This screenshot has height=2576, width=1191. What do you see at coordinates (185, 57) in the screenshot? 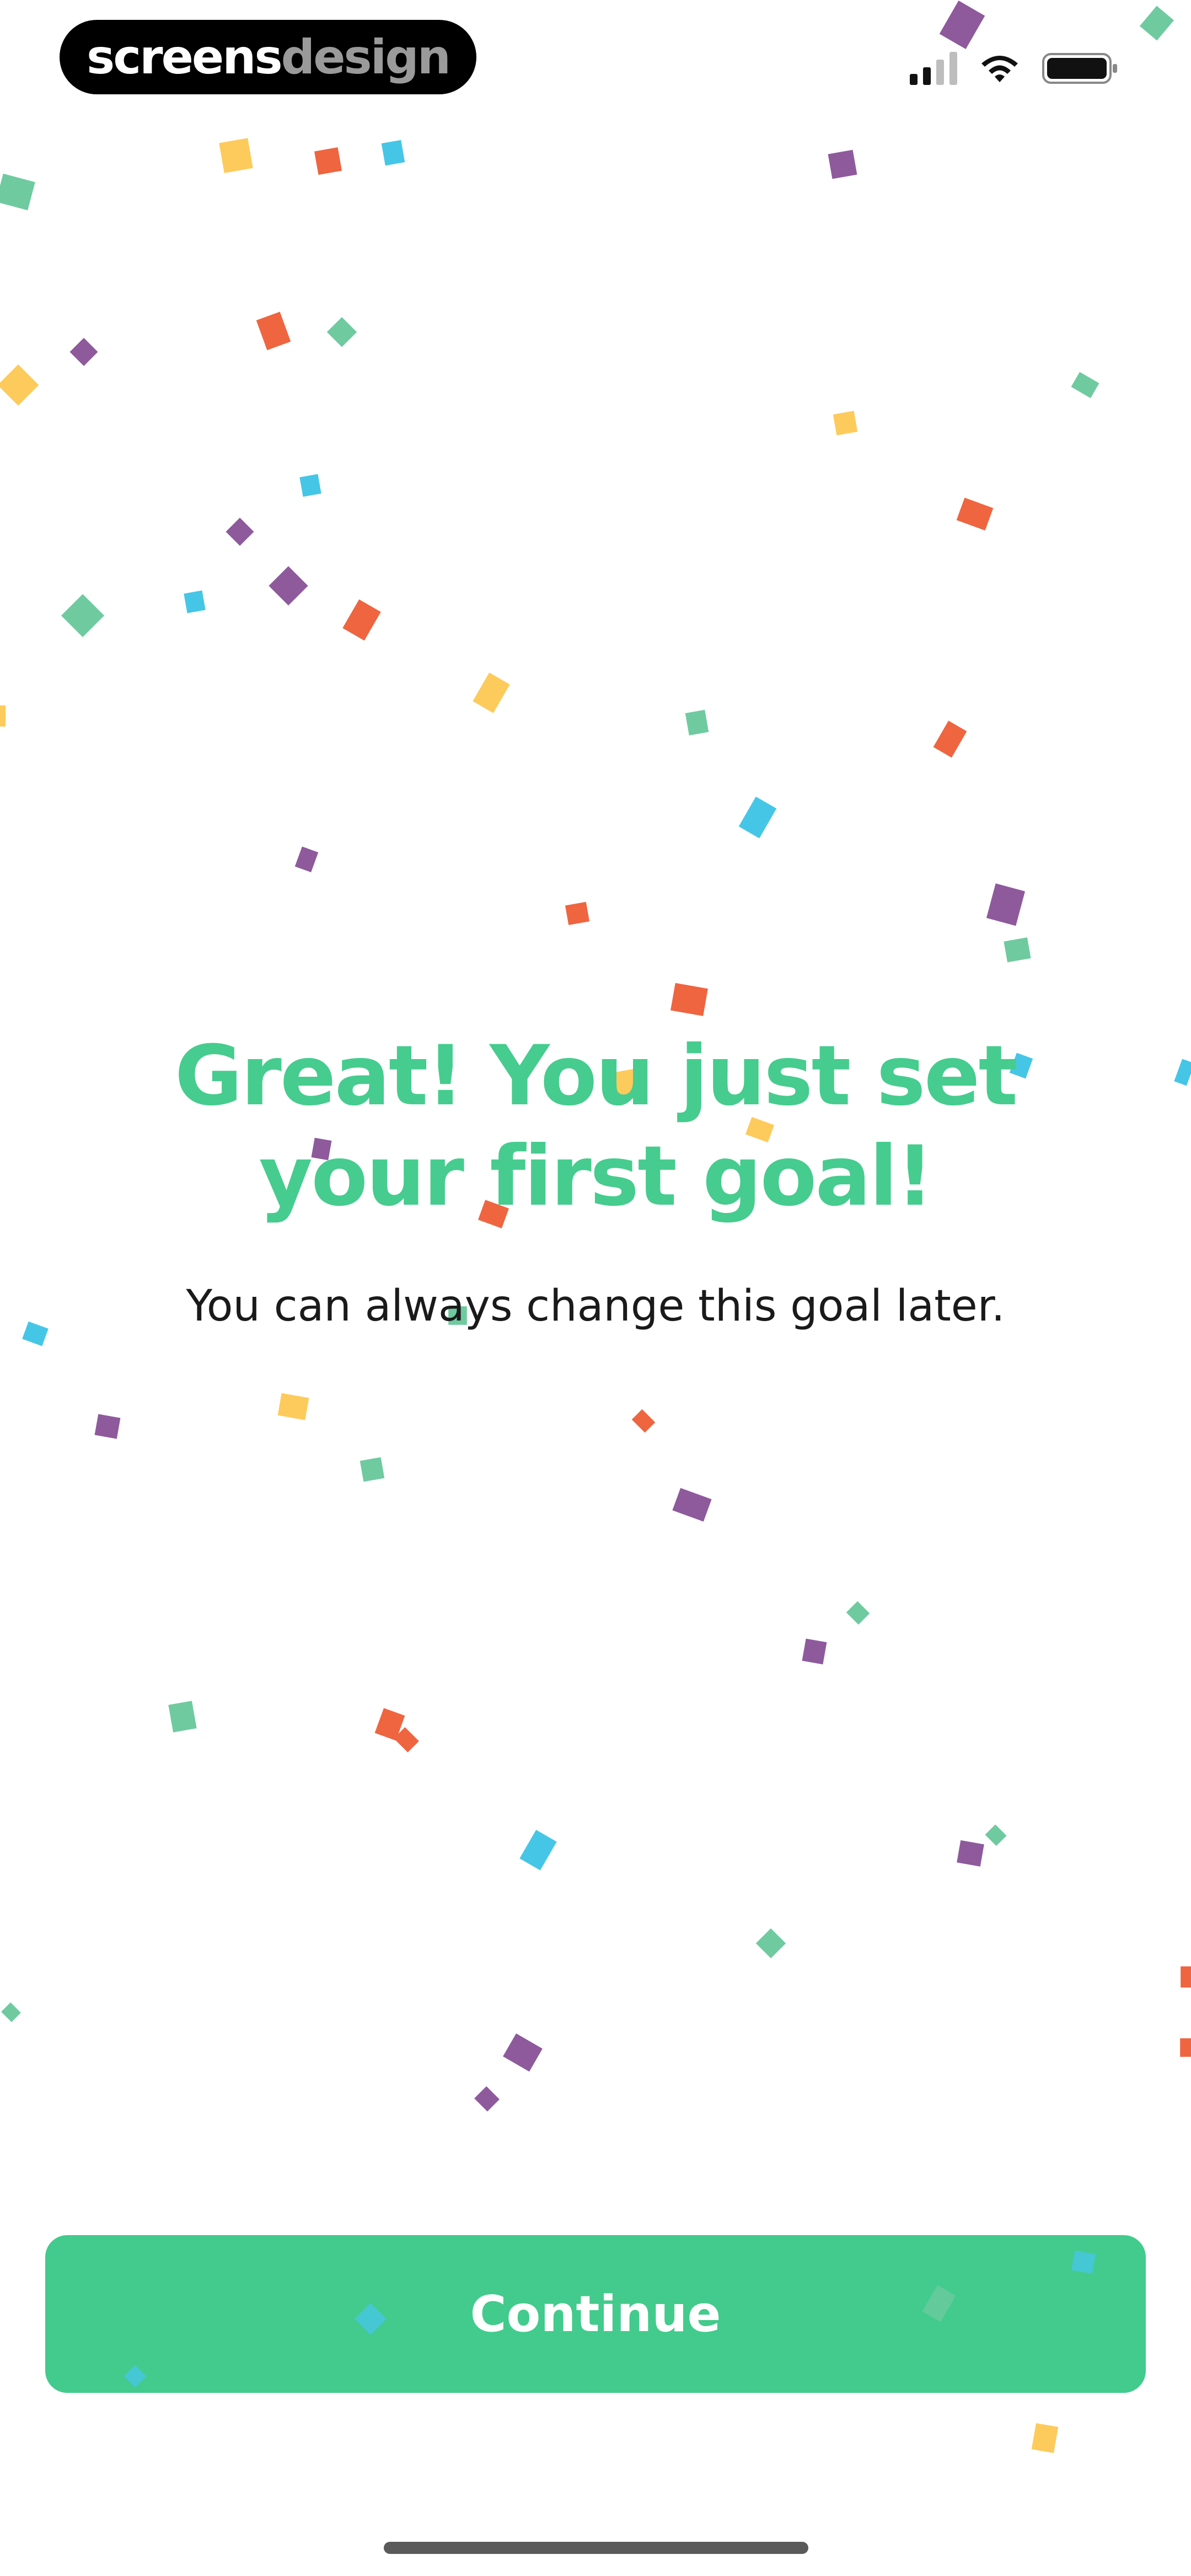
I see `watermark-part1: screens` at bounding box center [185, 57].